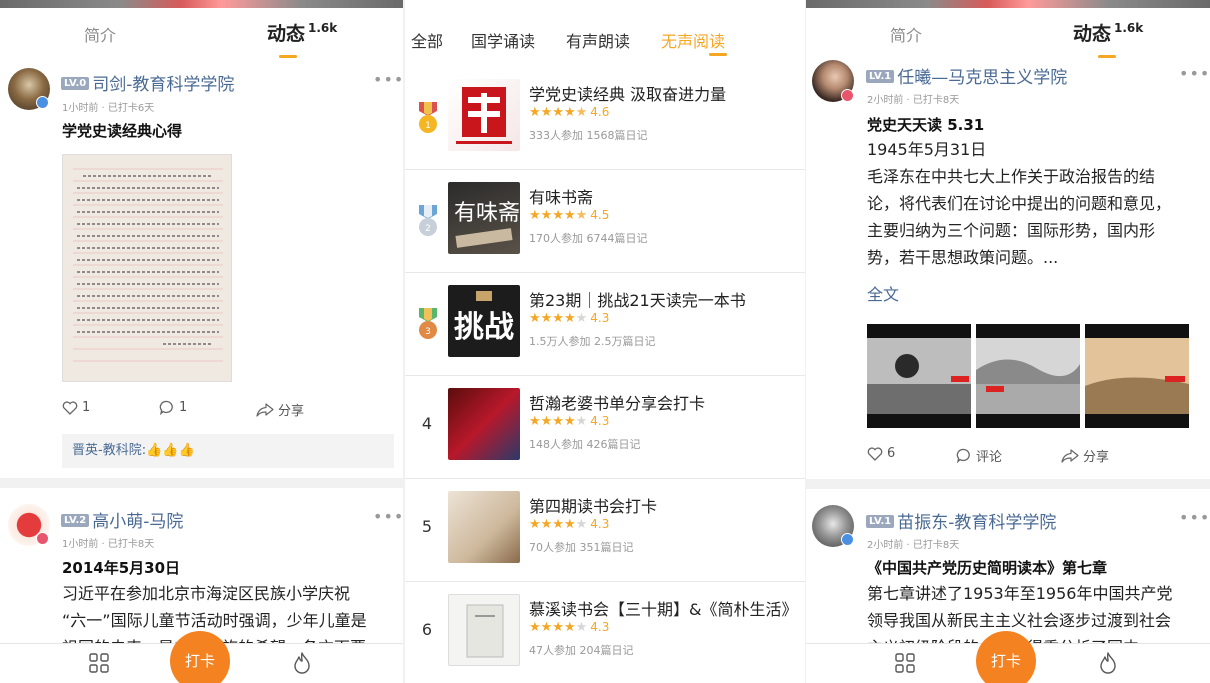 The height and width of the screenshot is (683, 1210). I want to click on cover-art-challenge: 挑战, so click(484, 318).